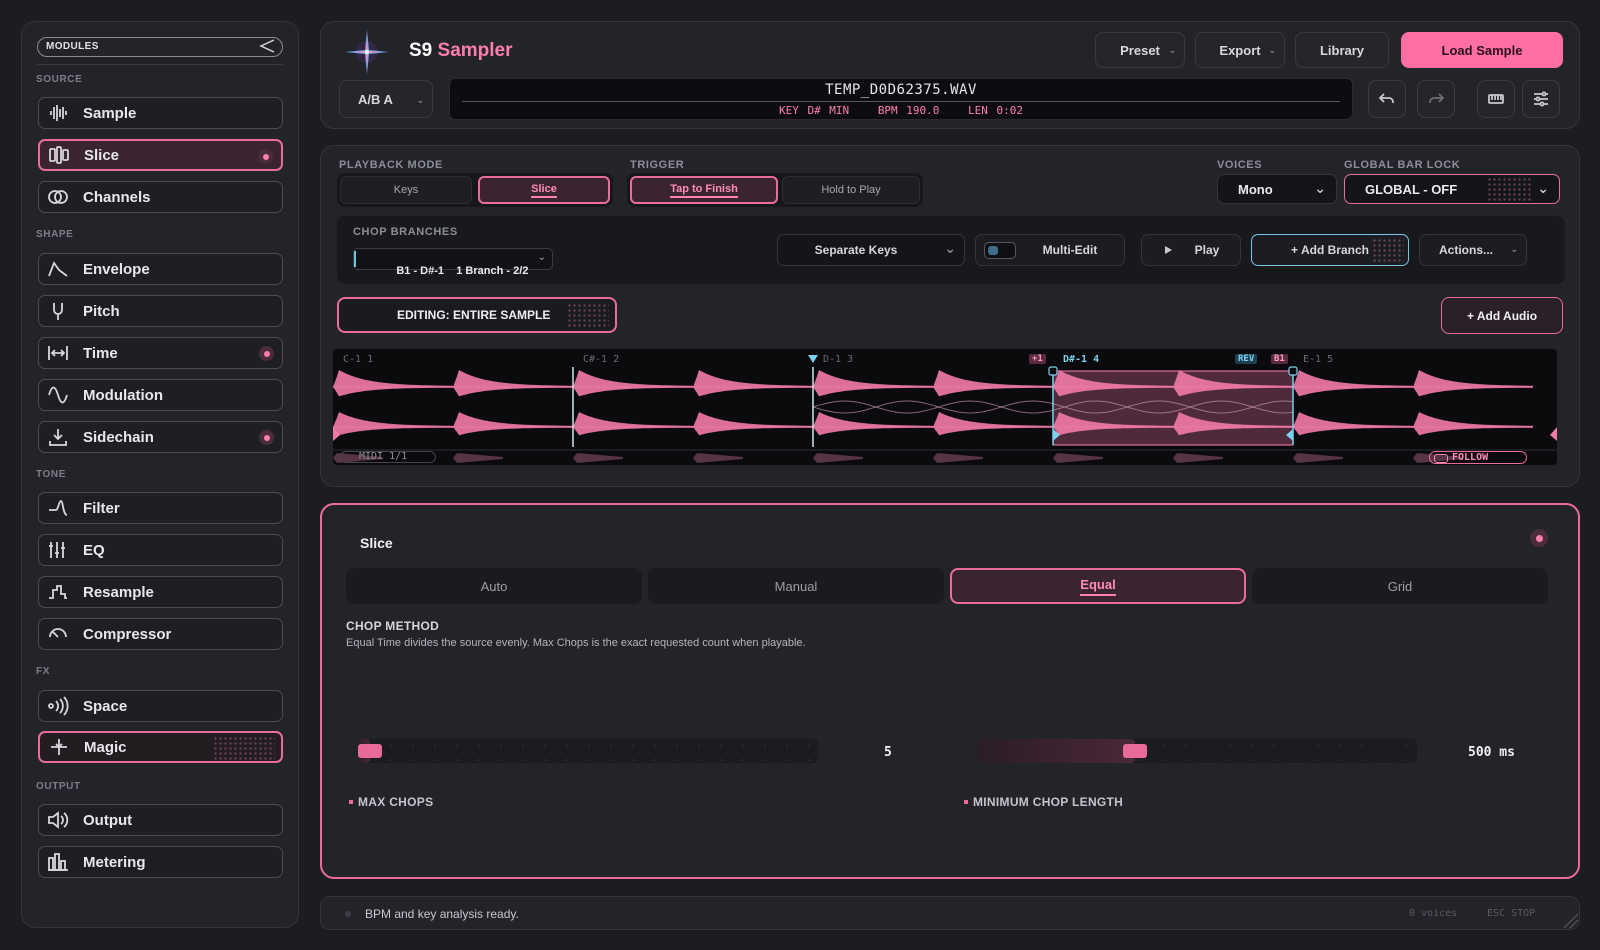  I want to click on export-dropdown: Export ⌄, so click(1240, 50).